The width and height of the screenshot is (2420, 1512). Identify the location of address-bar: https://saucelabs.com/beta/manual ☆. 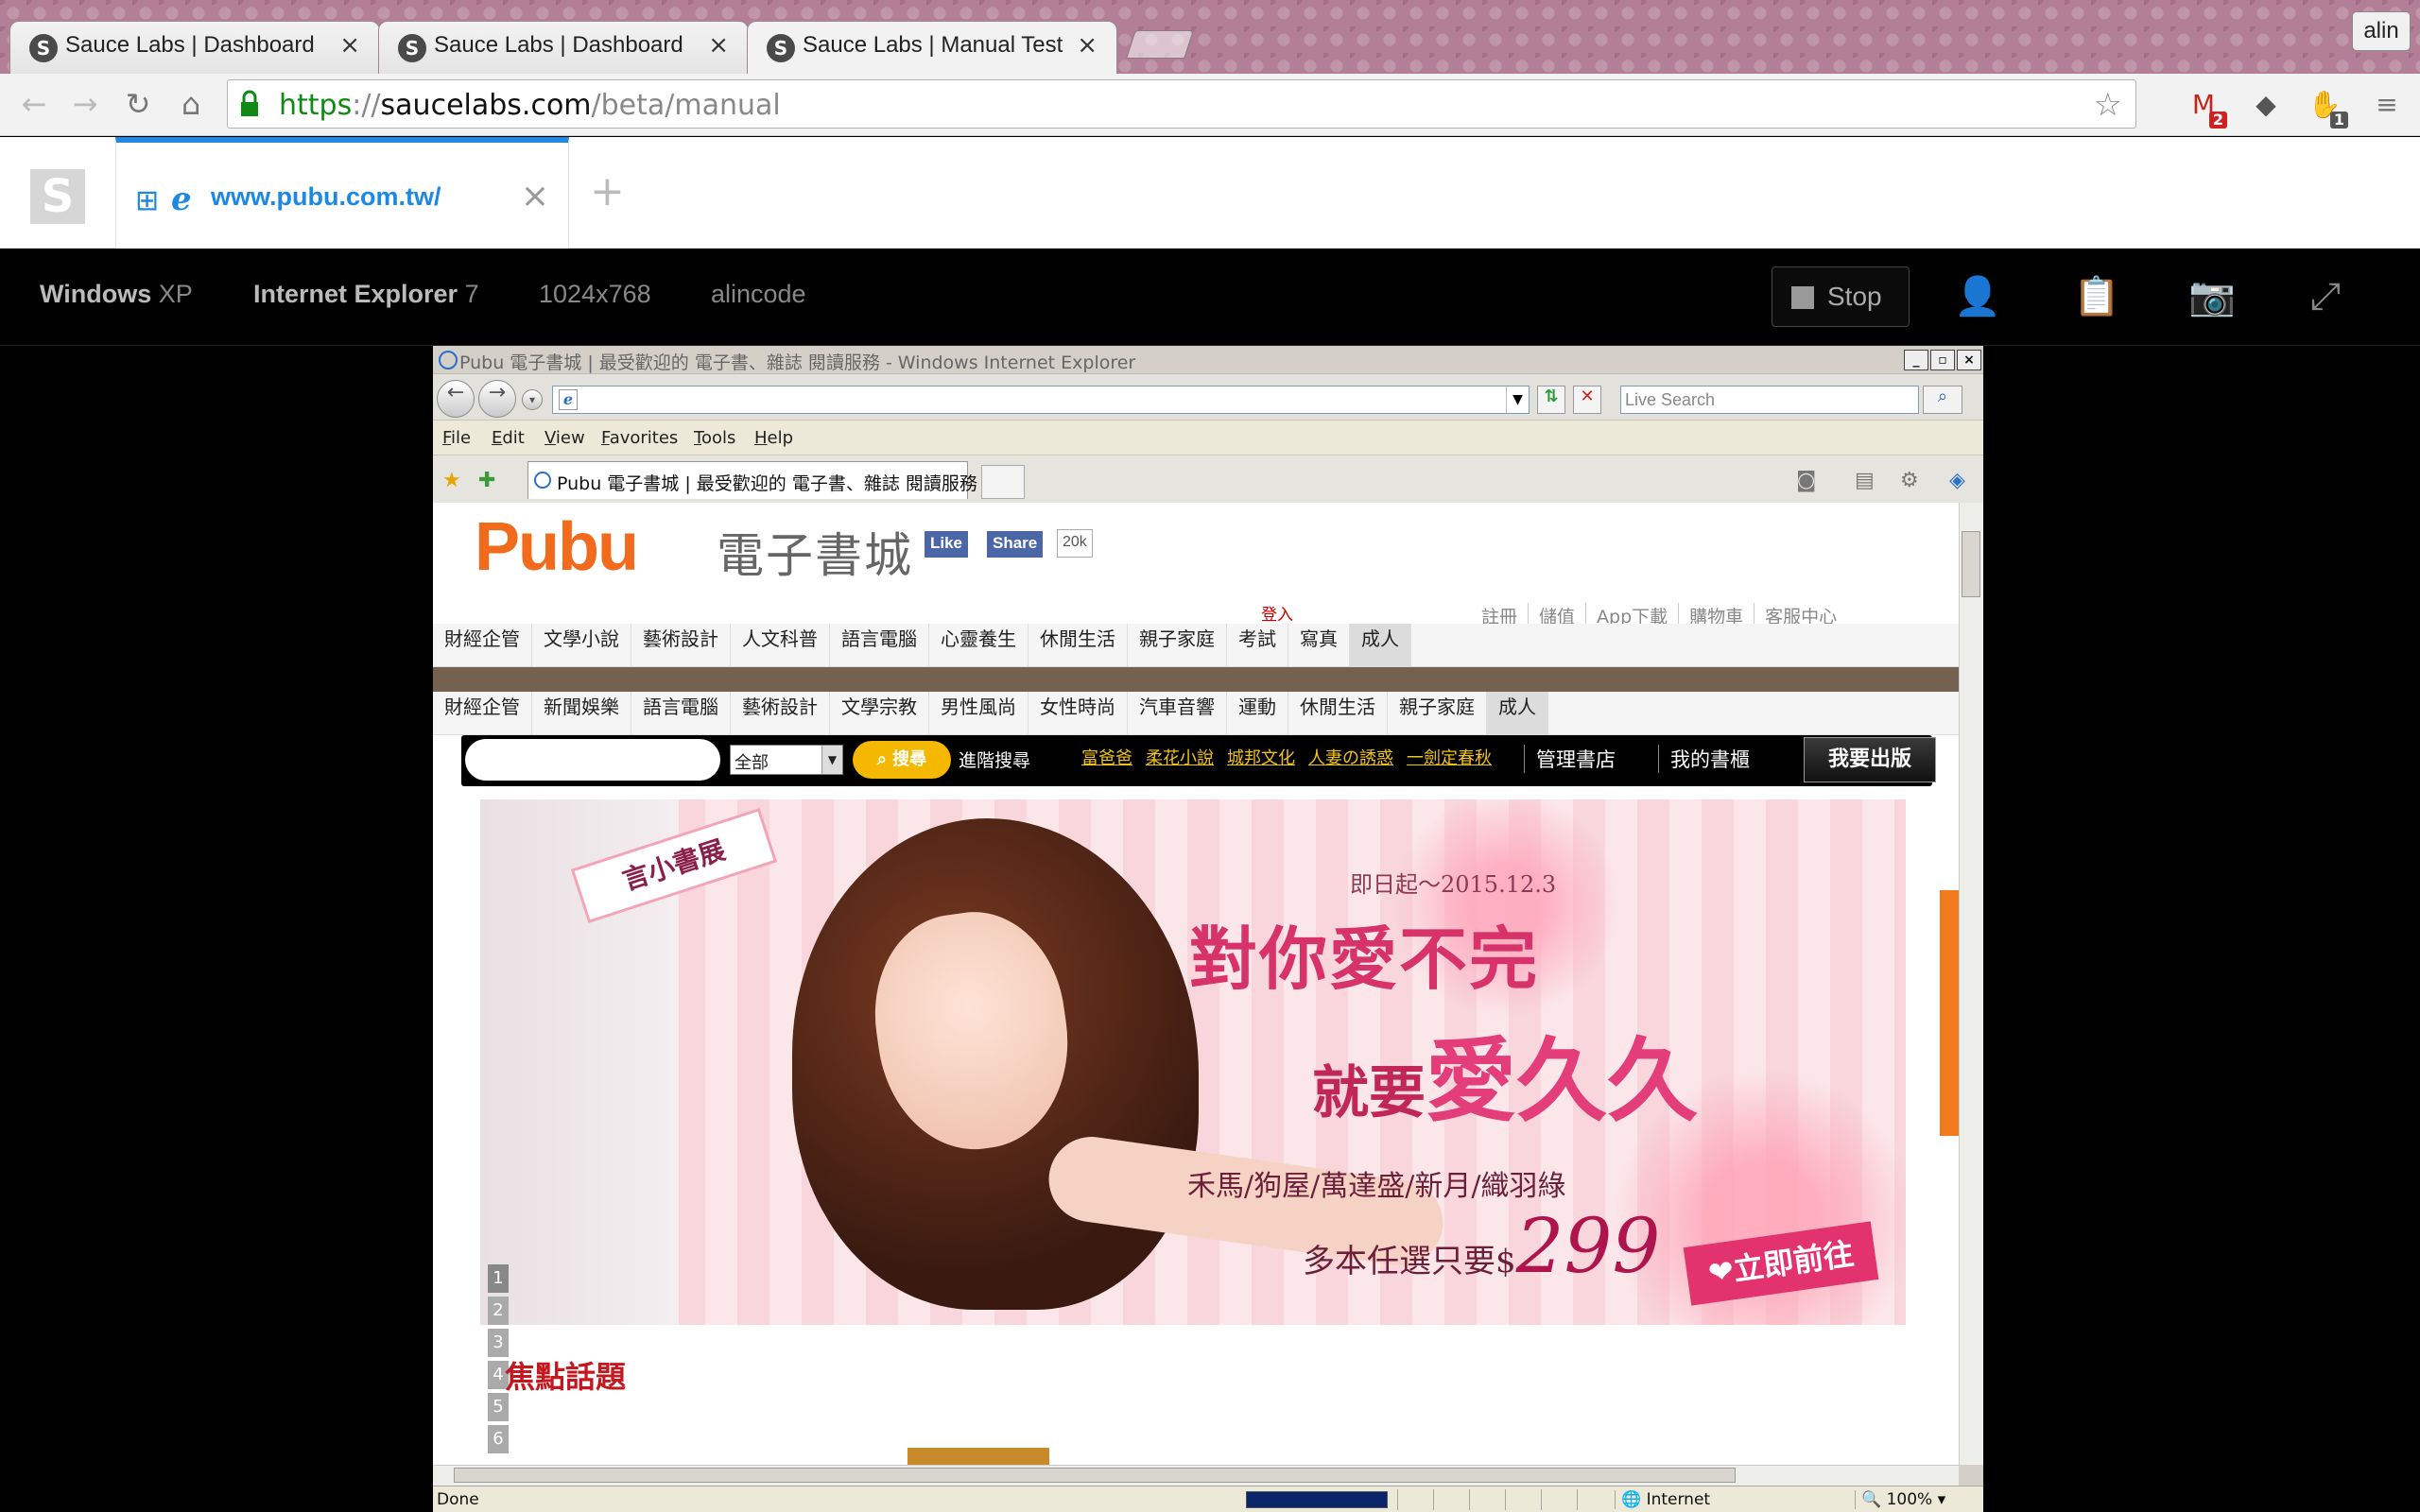
(1181, 104).